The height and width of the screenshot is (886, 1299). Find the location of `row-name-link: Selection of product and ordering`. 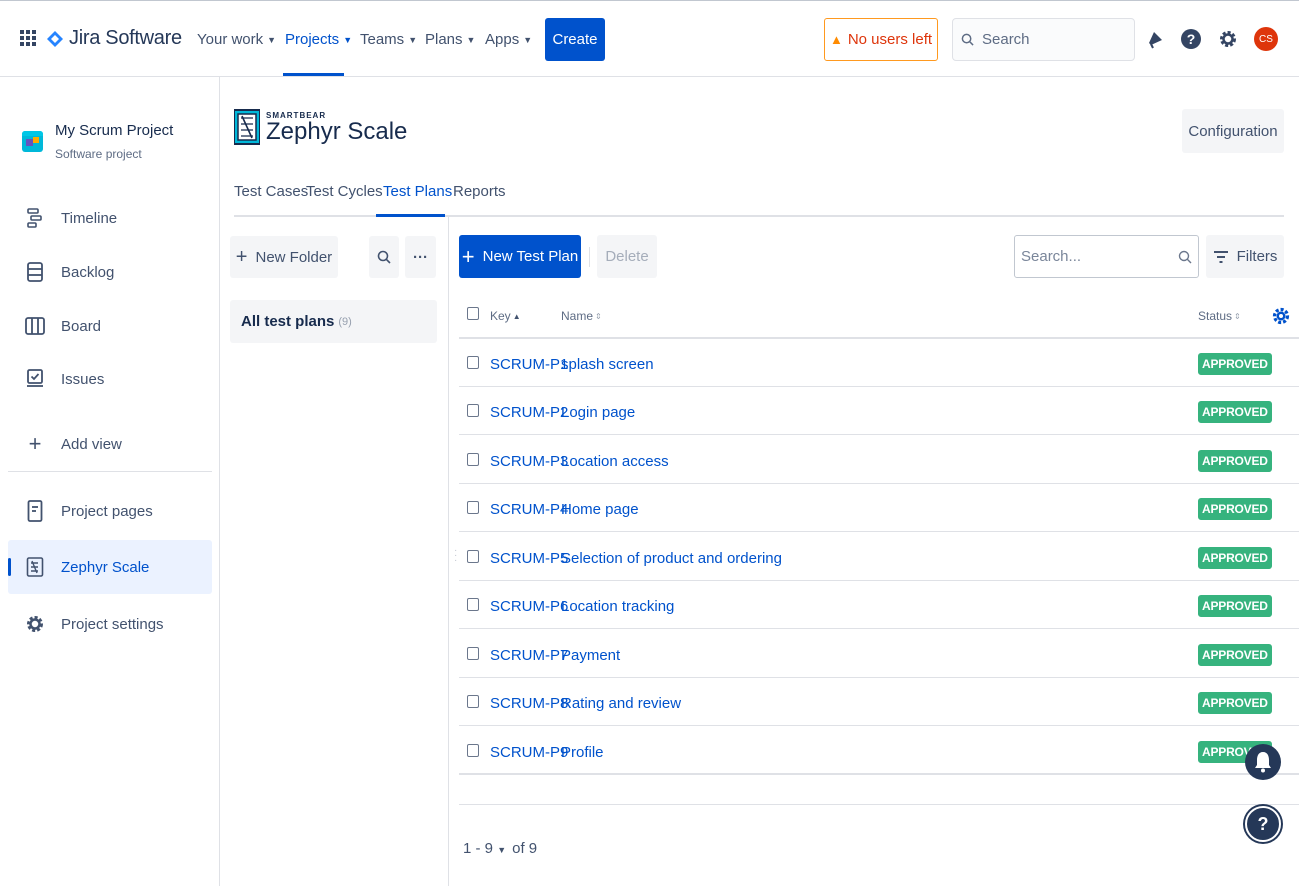

row-name-link: Selection of product and ordering is located at coordinates (671, 558).